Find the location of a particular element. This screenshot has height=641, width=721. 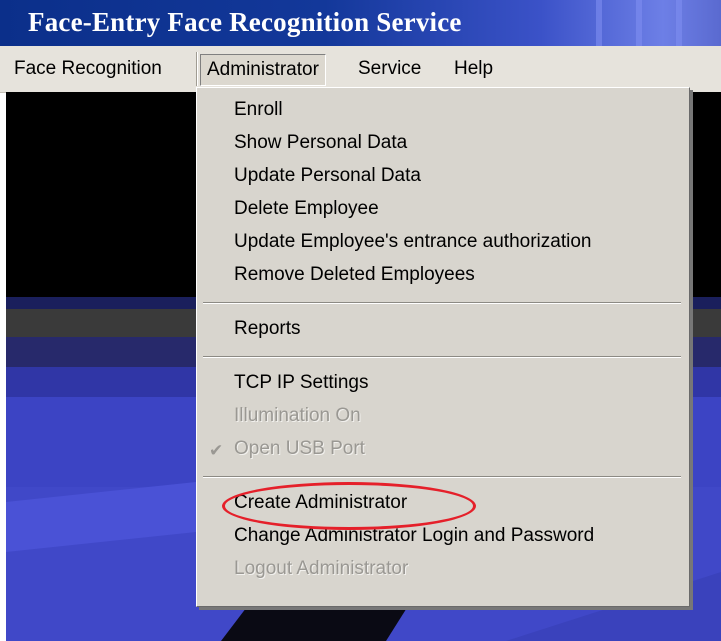

menu-item-open-usb-port: Open USB Port is located at coordinates (299, 448).